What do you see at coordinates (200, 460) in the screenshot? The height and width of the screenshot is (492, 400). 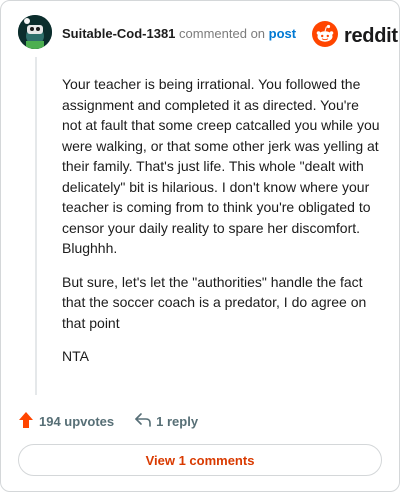 I see `view-comments-button: View 1 comments` at bounding box center [200, 460].